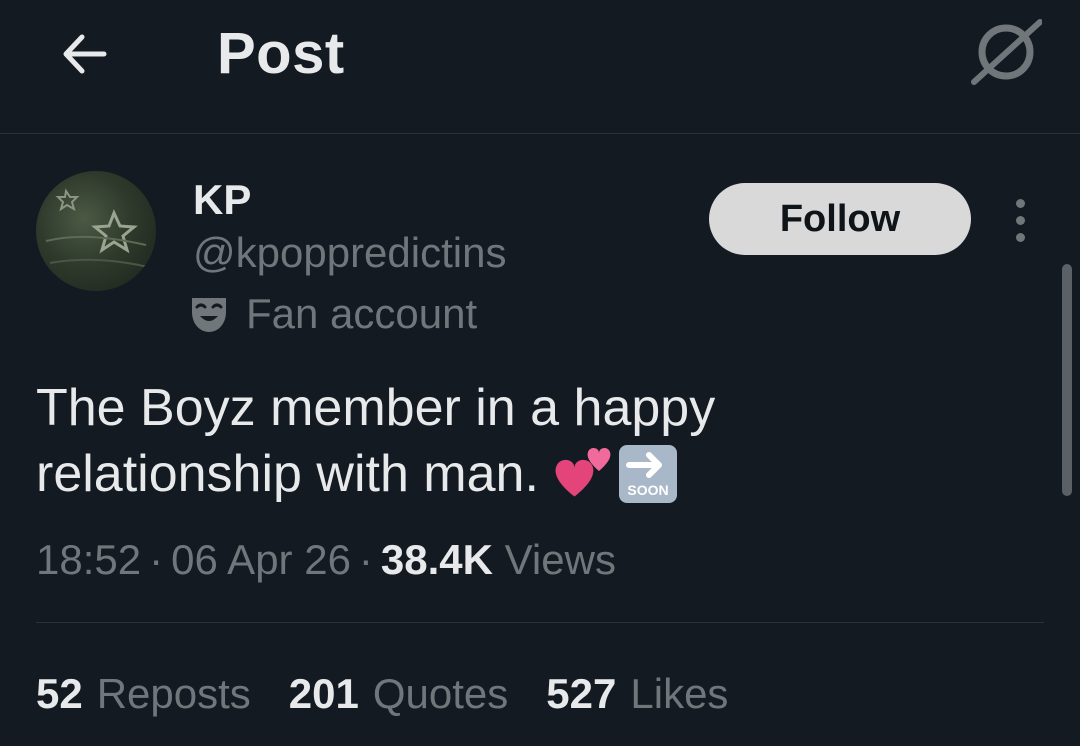  I want to click on grok-icon, so click(1006, 52).